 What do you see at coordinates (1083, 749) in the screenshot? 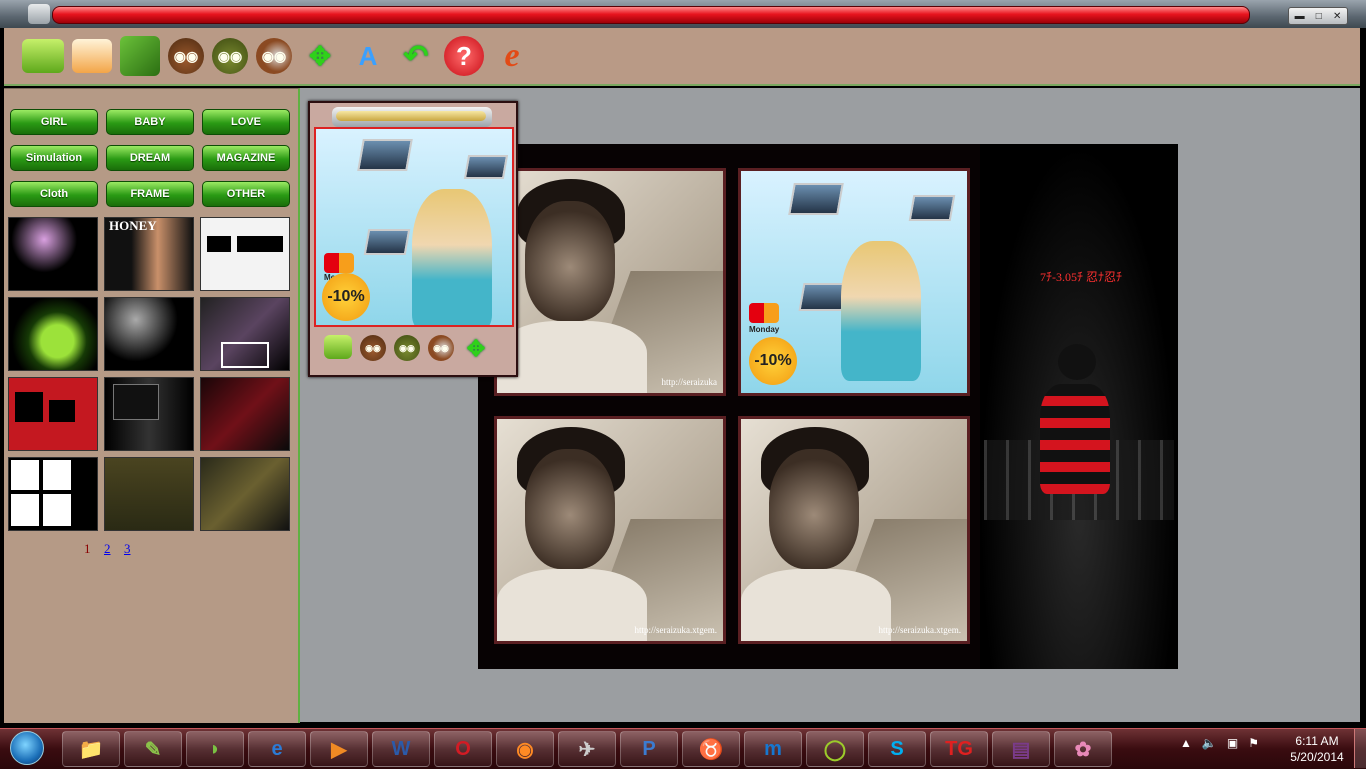
I see `taskbar-app-photo-app: ✿` at bounding box center [1083, 749].